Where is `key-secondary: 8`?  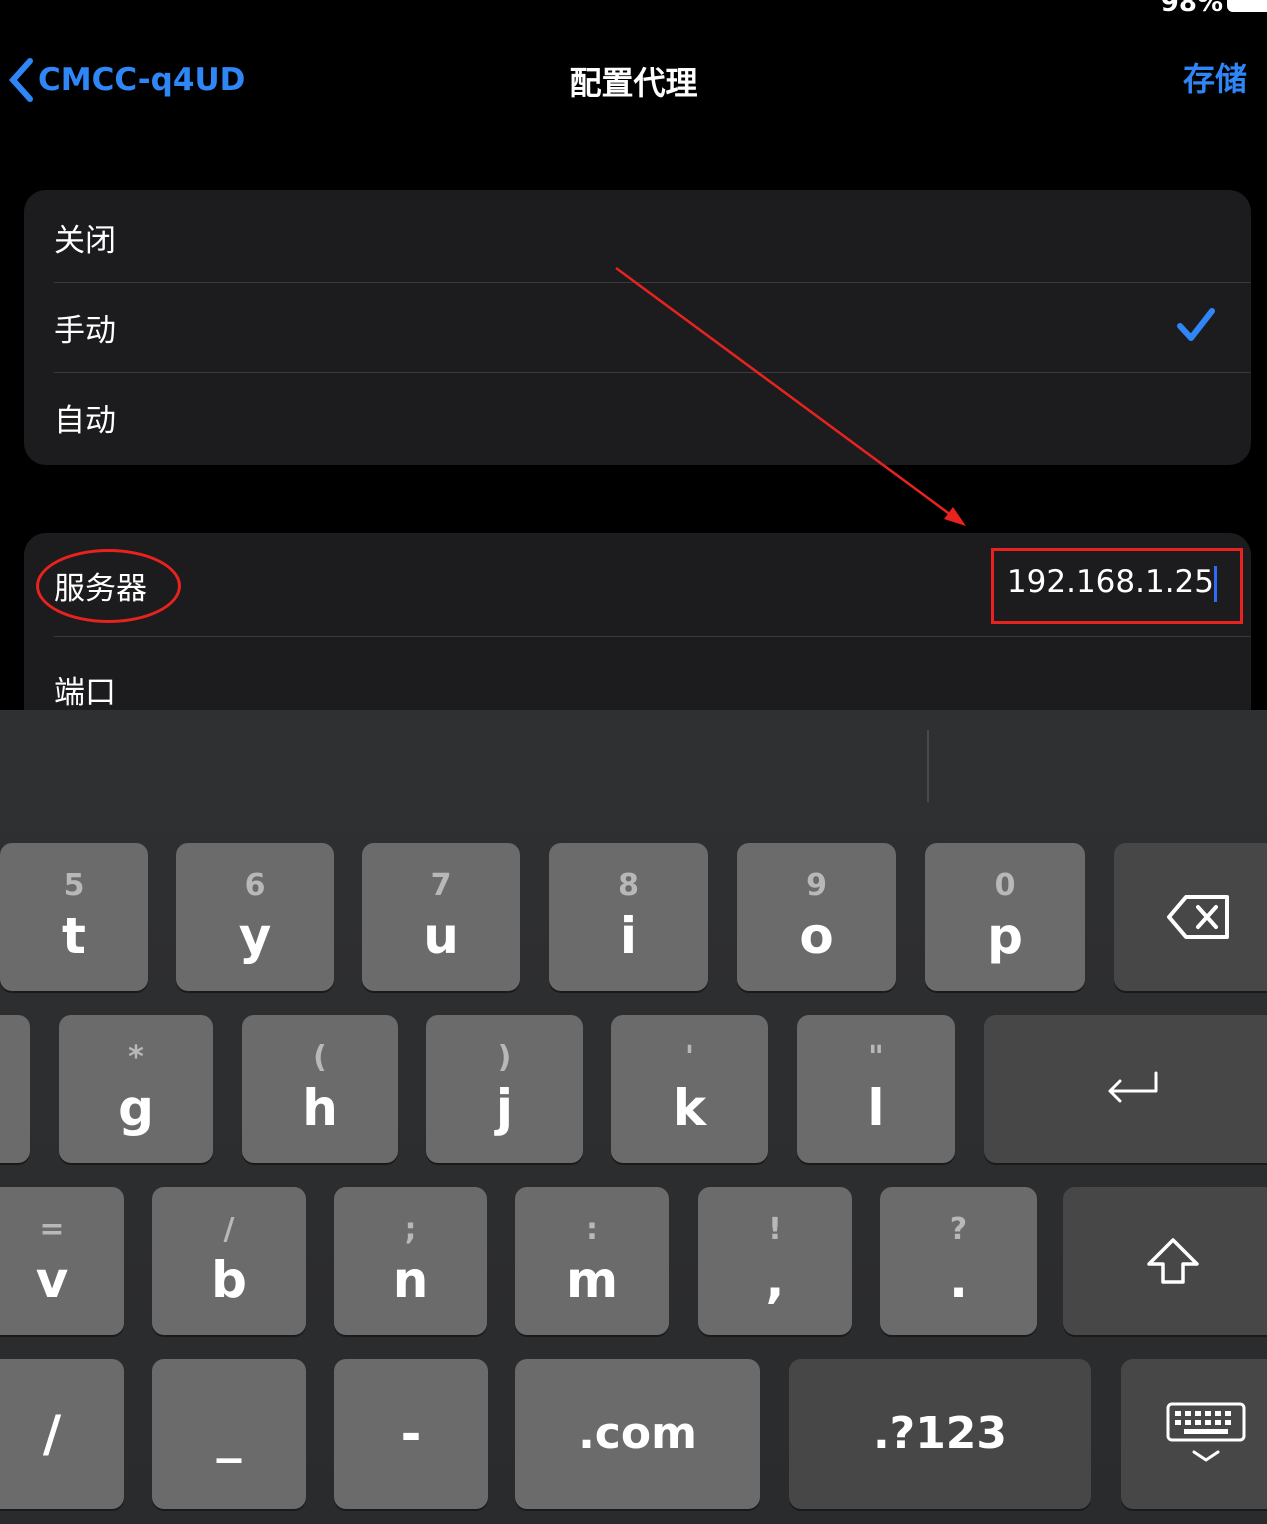
key-secondary: 8 is located at coordinates (628, 885).